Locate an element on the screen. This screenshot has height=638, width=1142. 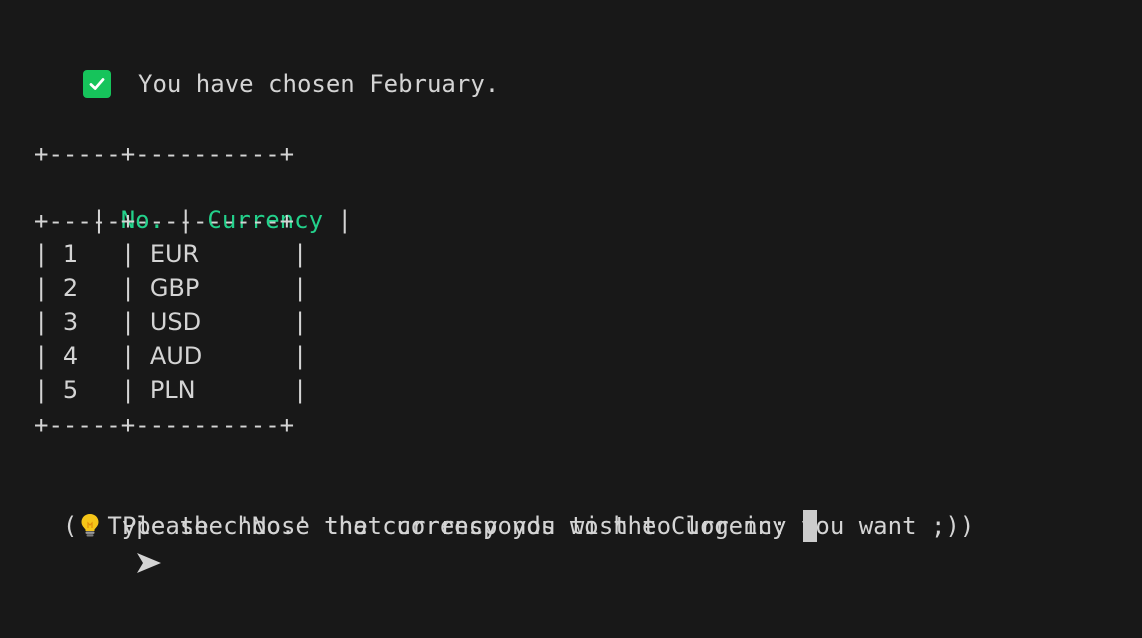
arrow-right-icon is located at coordinates (119, 544).